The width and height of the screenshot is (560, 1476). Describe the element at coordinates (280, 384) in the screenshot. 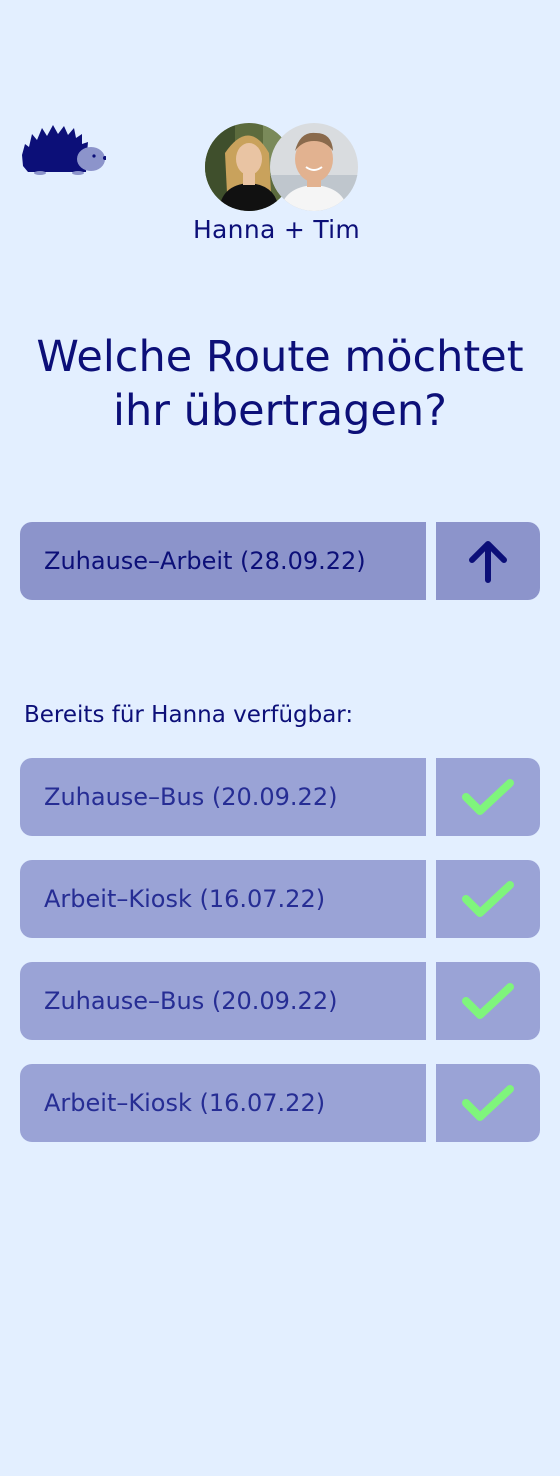

I see `page-title: Welche Route möchtet ihr übertragen?` at that location.